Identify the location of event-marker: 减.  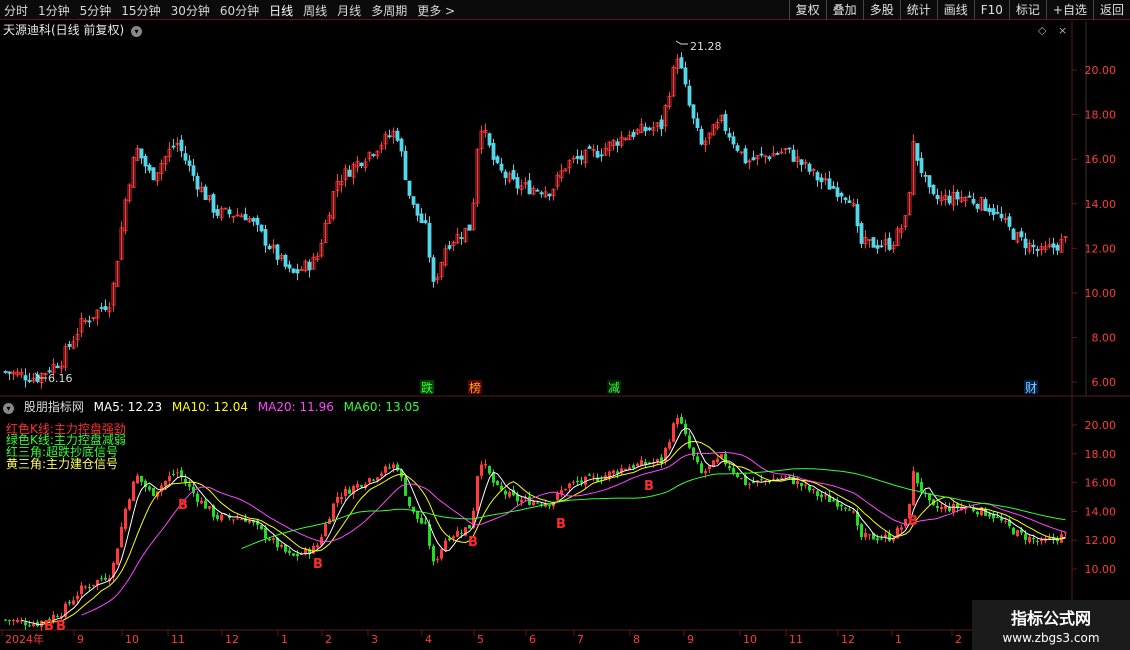
(614, 388).